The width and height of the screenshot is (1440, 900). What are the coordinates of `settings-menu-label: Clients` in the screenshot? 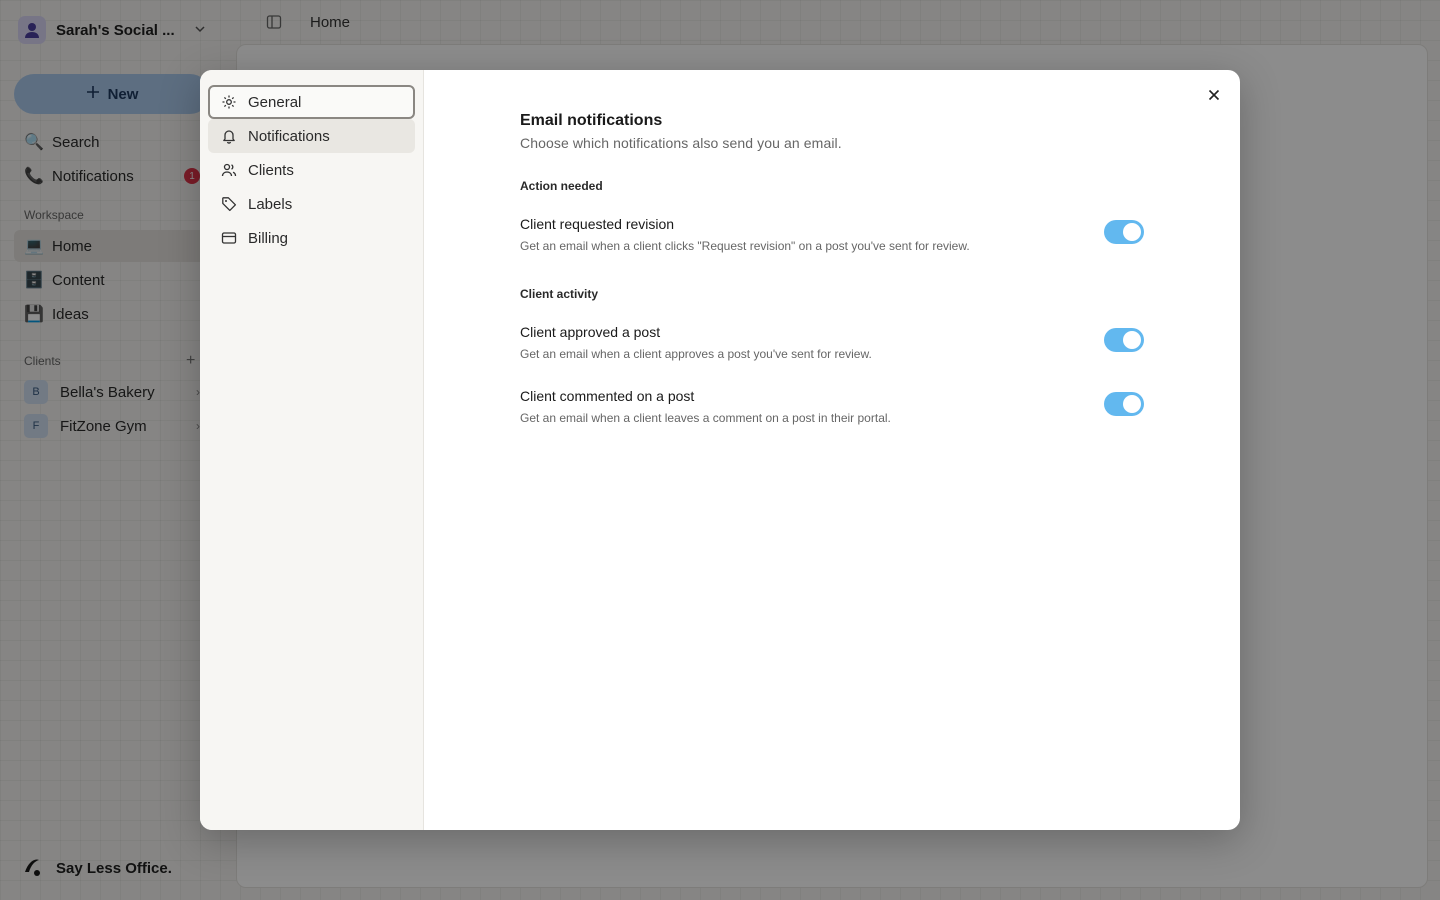 It's located at (271, 170).